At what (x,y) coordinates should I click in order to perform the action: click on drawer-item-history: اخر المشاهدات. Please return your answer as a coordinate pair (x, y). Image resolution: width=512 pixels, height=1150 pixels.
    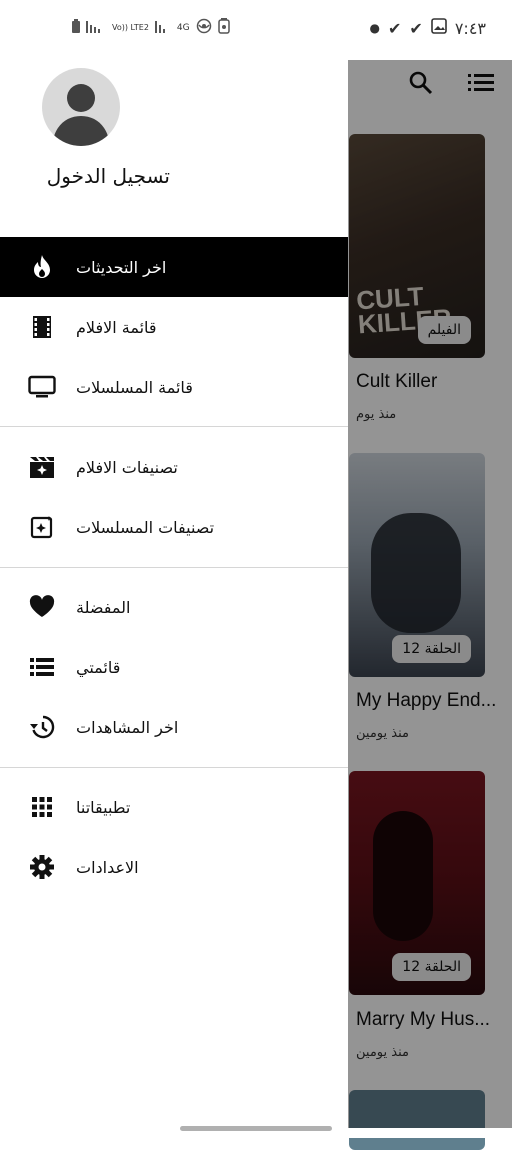
    Looking at the image, I should click on (174, 727).